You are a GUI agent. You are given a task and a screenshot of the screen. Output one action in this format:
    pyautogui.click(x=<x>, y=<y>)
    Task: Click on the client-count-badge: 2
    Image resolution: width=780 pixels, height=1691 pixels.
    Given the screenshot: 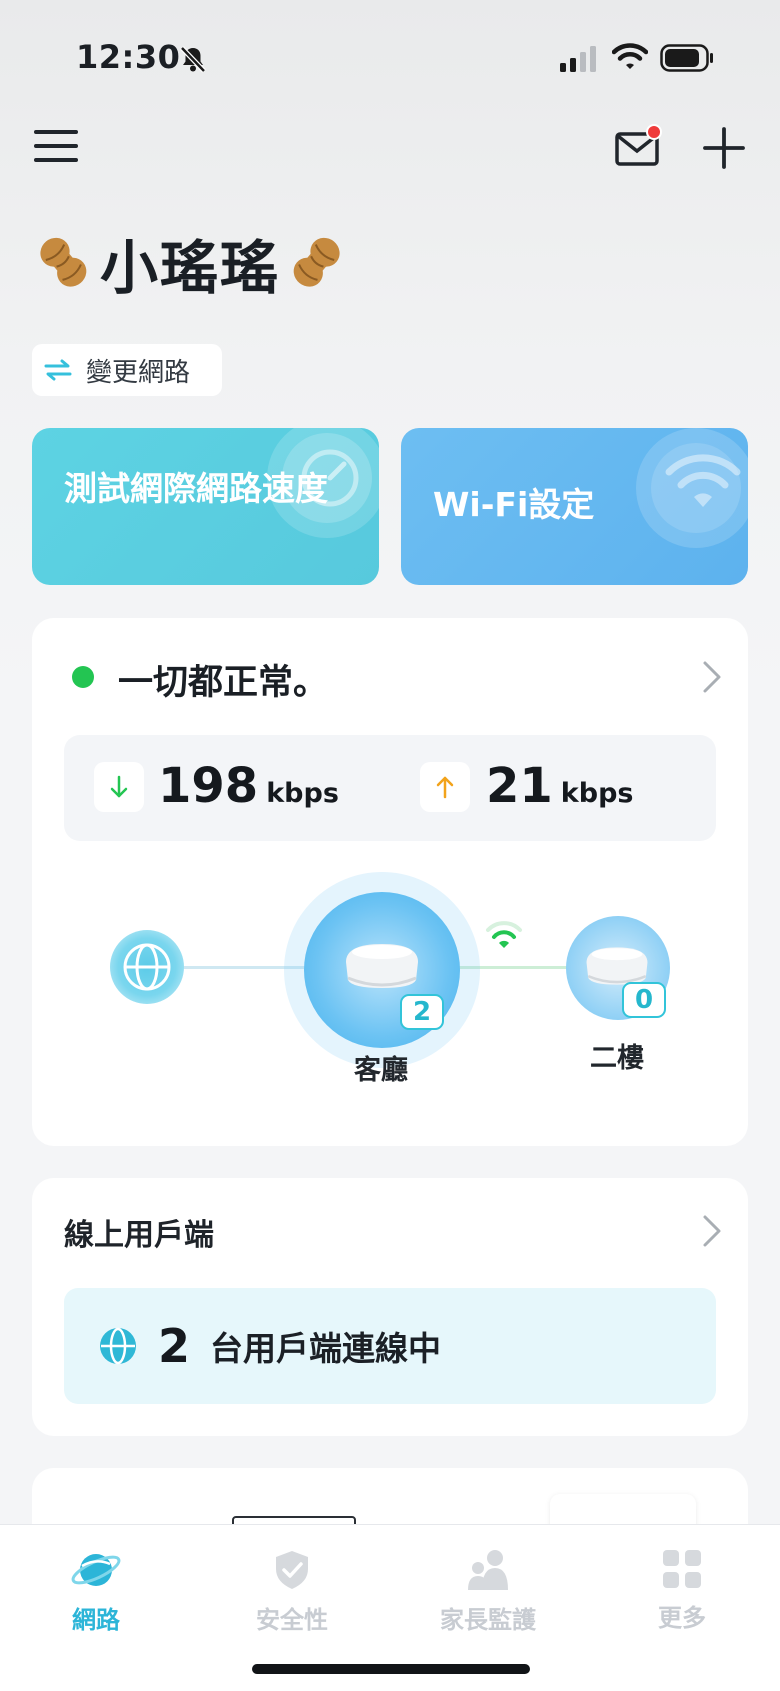 What is the action you would take?
    pyautogui.click(x=422, y=1012)
    